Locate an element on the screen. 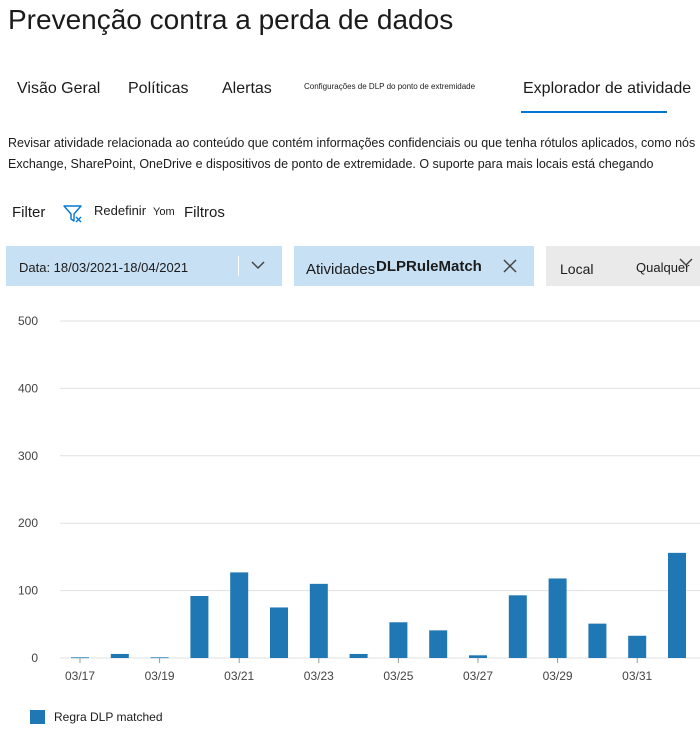 The width and height of the screenshot is (700, 730). pill-divider is located at coordinates (238, 266).